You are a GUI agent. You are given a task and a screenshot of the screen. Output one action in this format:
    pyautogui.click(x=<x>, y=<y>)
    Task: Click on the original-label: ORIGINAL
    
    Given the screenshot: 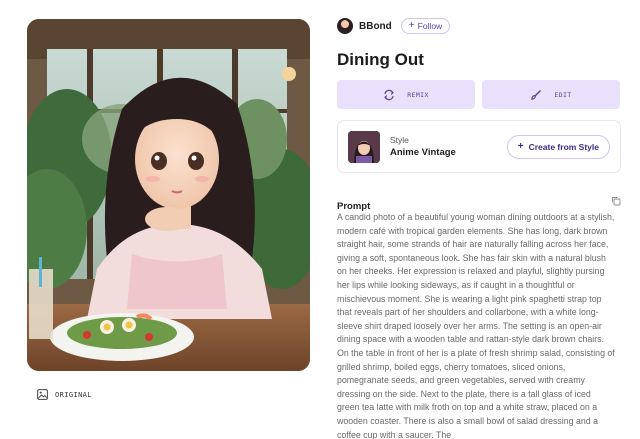 What is the action you would take?
    pyautogui.click(x=73, y=394)
    